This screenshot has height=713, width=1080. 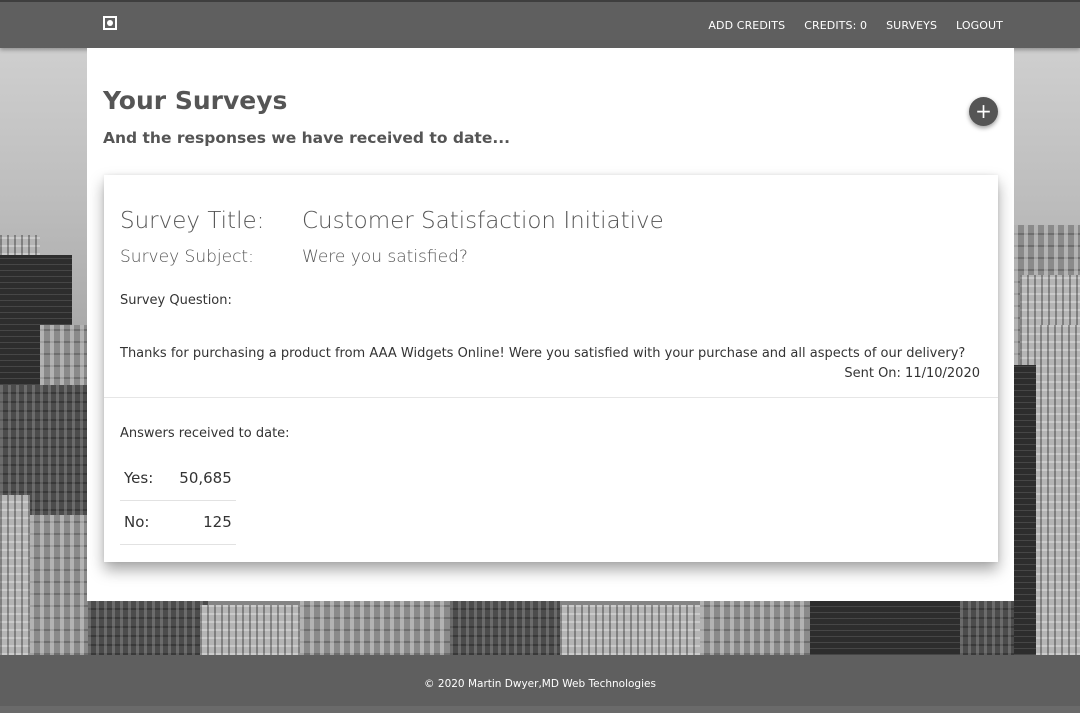 I want to click on survey-subject: Were you satisfied?, so click(x=385, y=257).